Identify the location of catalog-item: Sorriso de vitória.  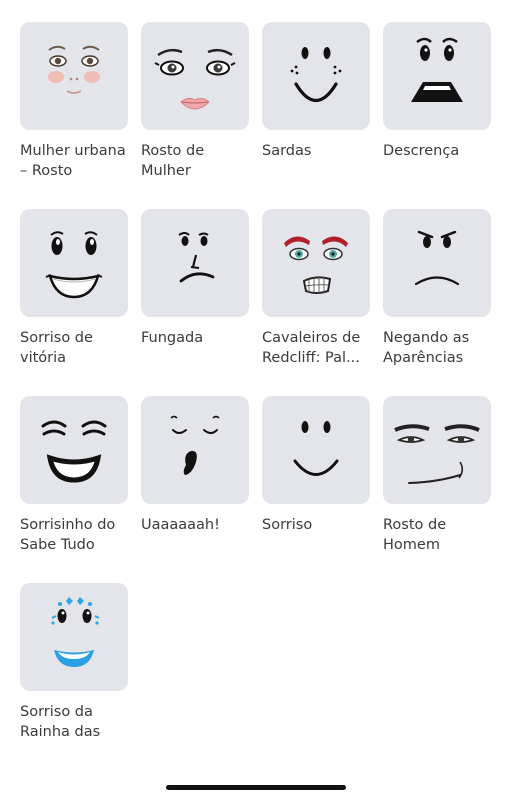
(74, 302).